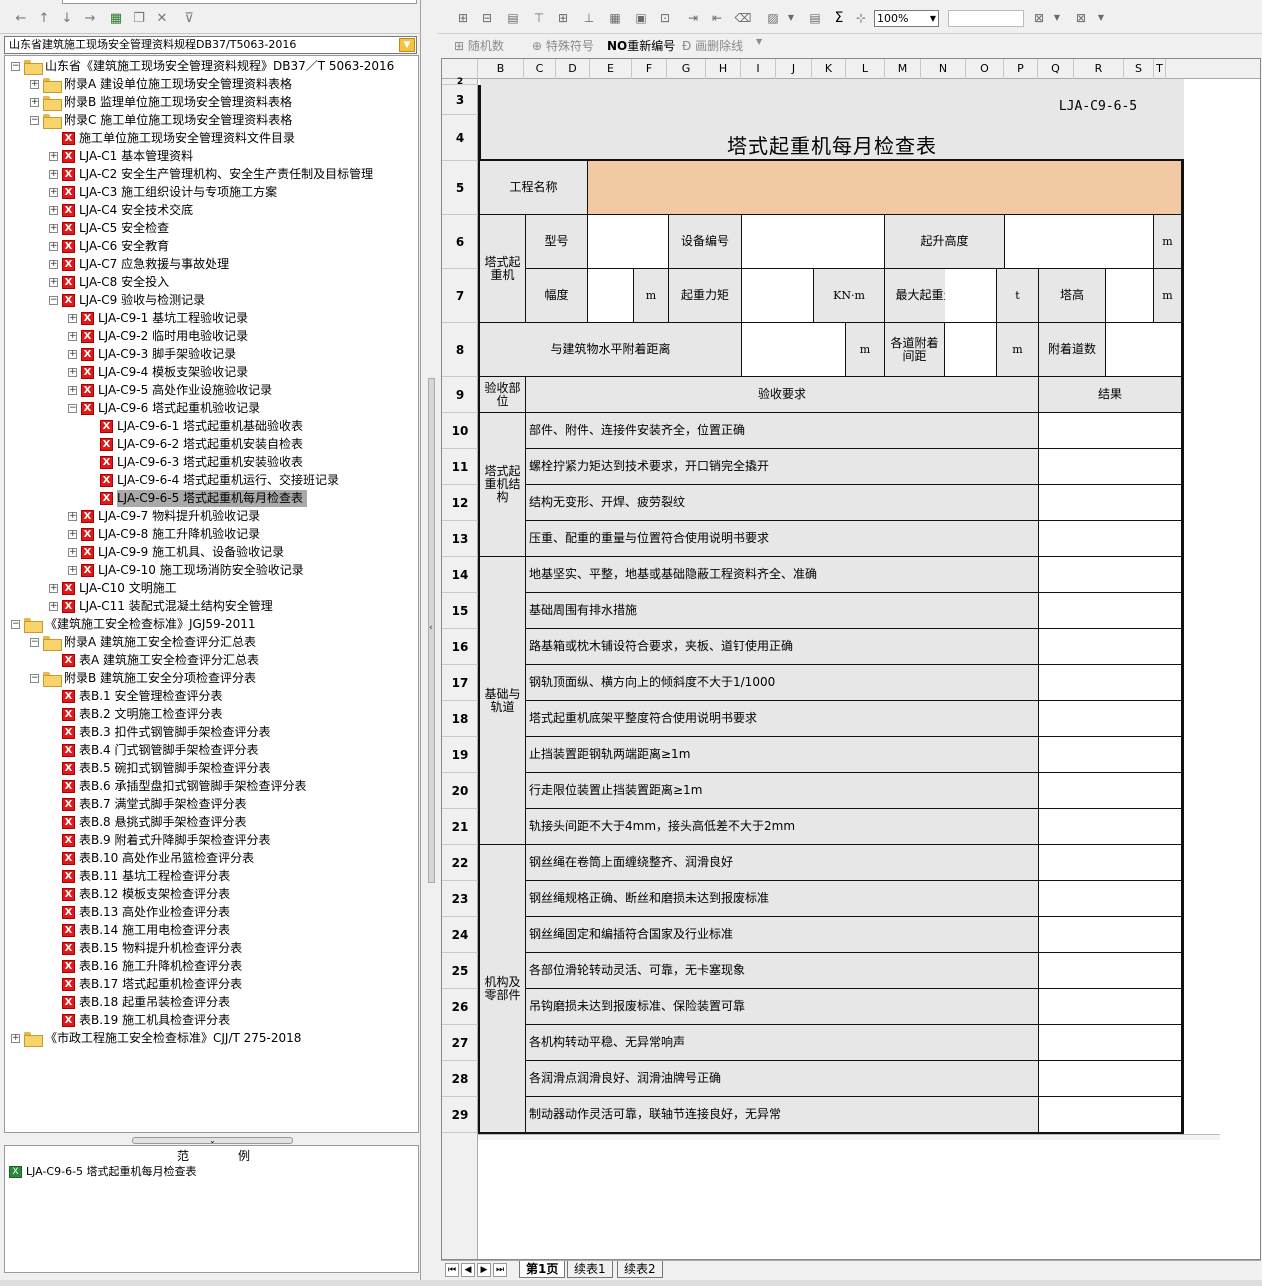  What do you see at coordinates (211, 354) in the screenshot?
I see `tree-node: + X LJA-C9-3 脚手架验收记录` at bounding box center [211, 354].